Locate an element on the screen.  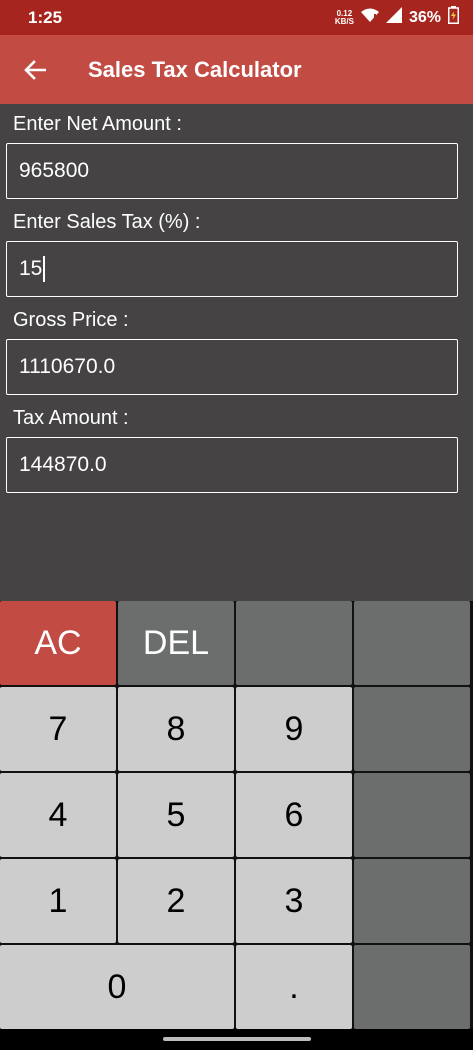
key-0: 0 is located at coordinates (117, 987).